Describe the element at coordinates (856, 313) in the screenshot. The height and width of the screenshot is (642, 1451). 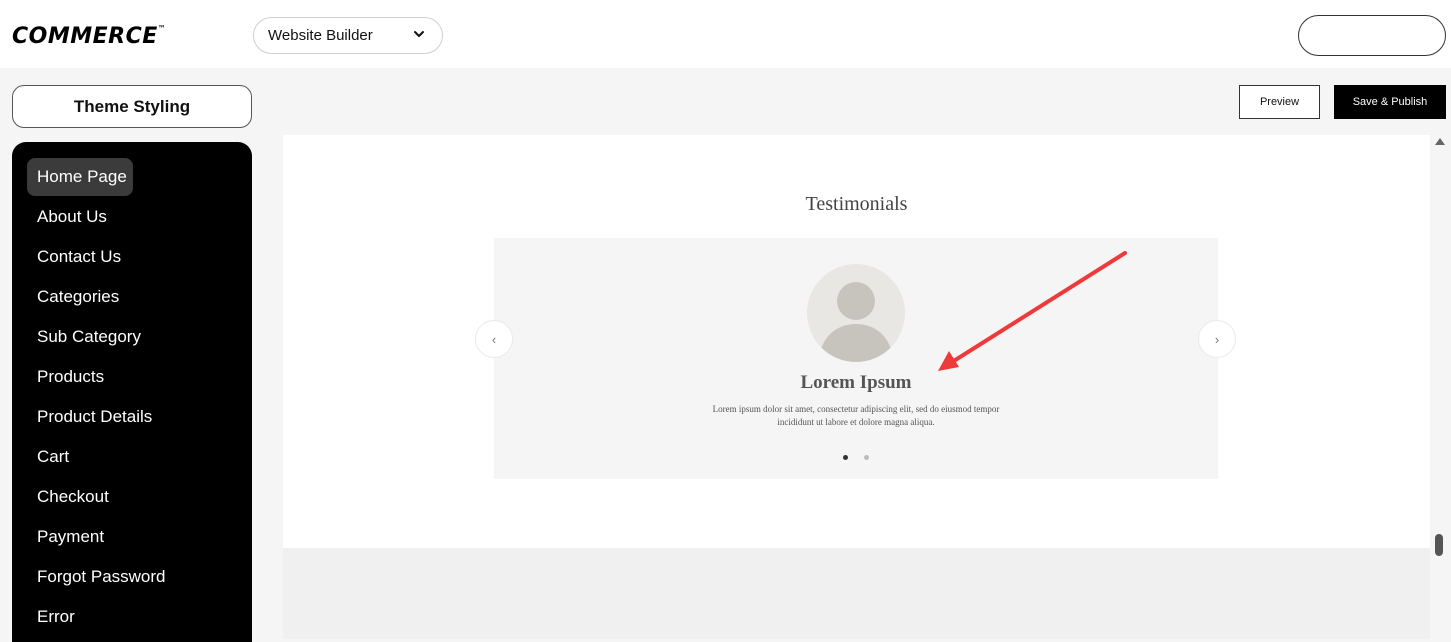
I see `avatar-placeholder-icon` at that location.